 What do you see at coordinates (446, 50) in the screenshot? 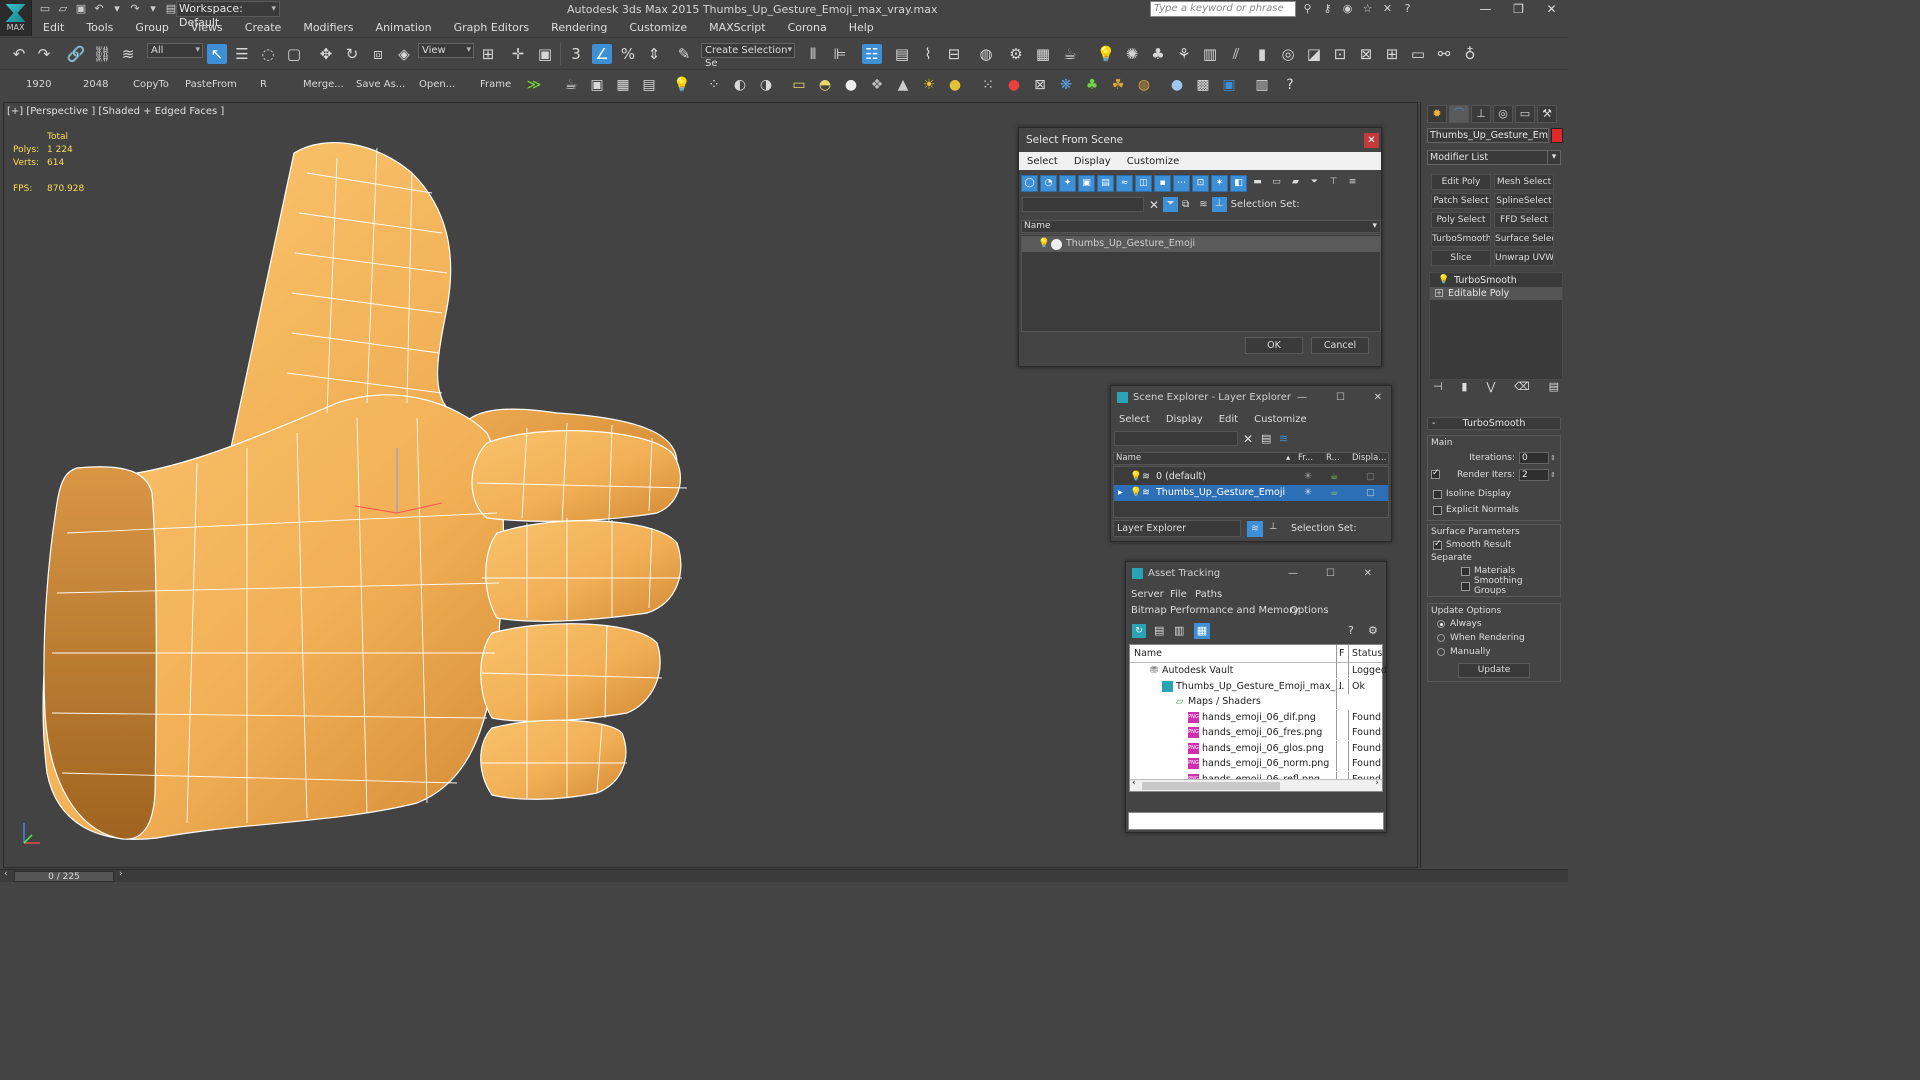
I see `reference-coordinate-dropdown: View` at bounding box center [446, 50].